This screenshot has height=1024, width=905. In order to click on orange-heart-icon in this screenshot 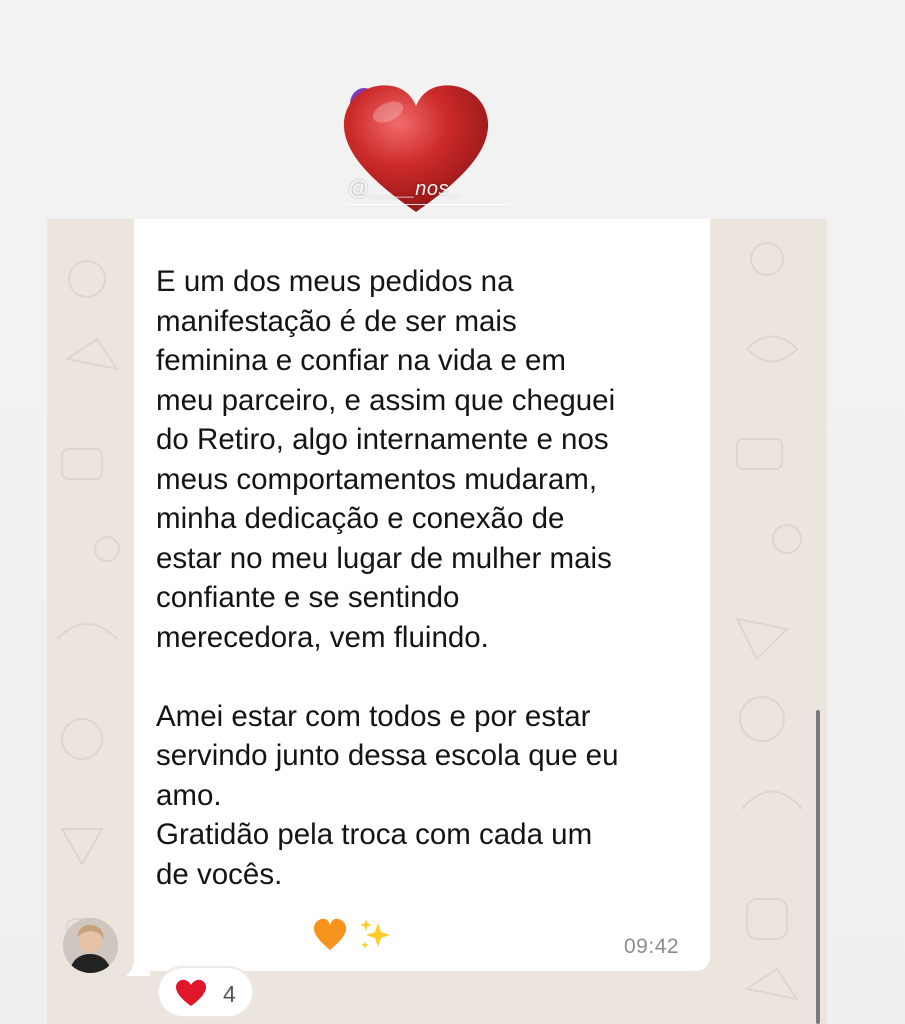, I will do `click(330, 934)`.